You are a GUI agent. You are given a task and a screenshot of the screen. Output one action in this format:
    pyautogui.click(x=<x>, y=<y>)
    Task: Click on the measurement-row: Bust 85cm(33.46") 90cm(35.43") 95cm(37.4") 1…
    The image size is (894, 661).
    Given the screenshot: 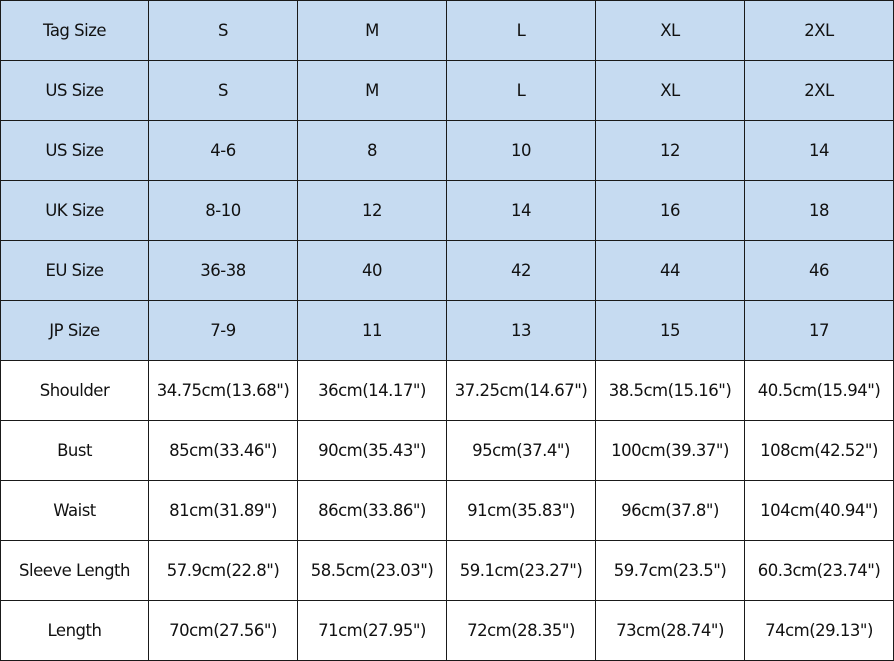 What is the action you would take?
    pyautogui.click(x=447, y=450)
    